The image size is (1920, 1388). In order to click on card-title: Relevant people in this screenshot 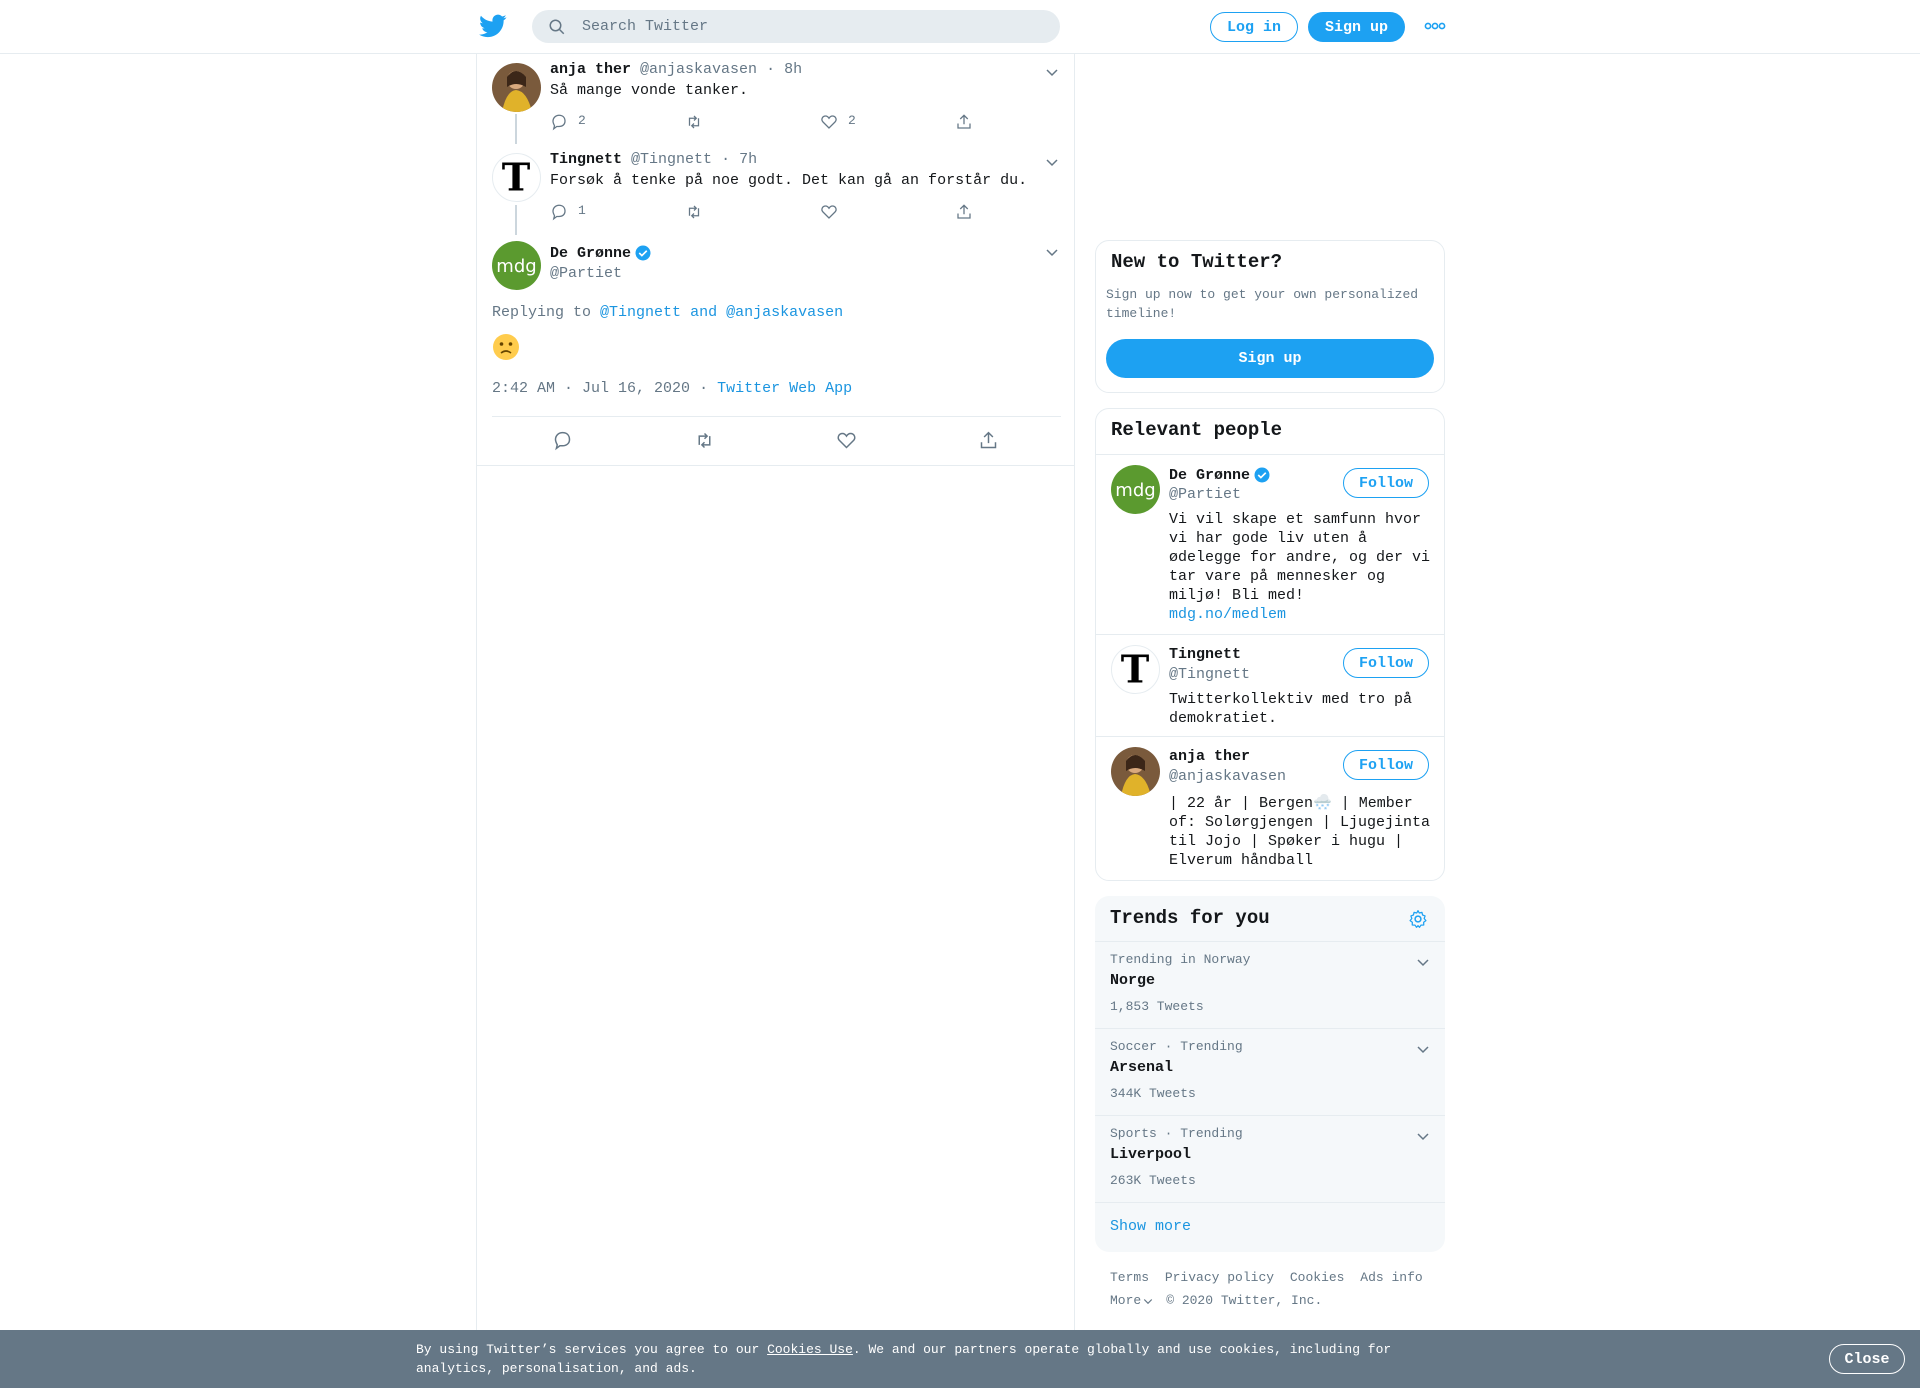, I will do `click(1197, 430)`.